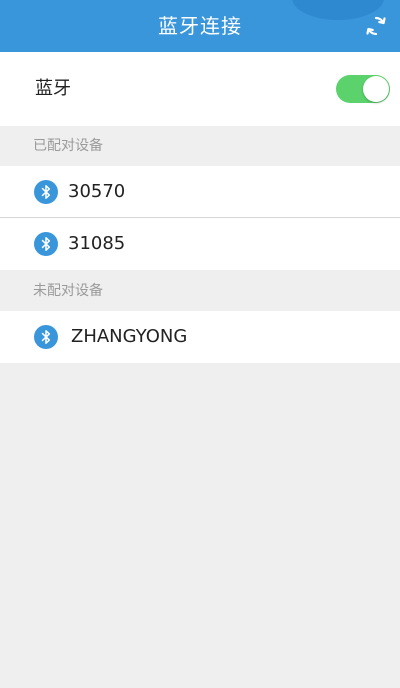 This screenshot has height=688, width=400. What do you see at coordinates (97, 191) in the screenshot?
I see `device-name: 30570` at bounding box center [97, 191].